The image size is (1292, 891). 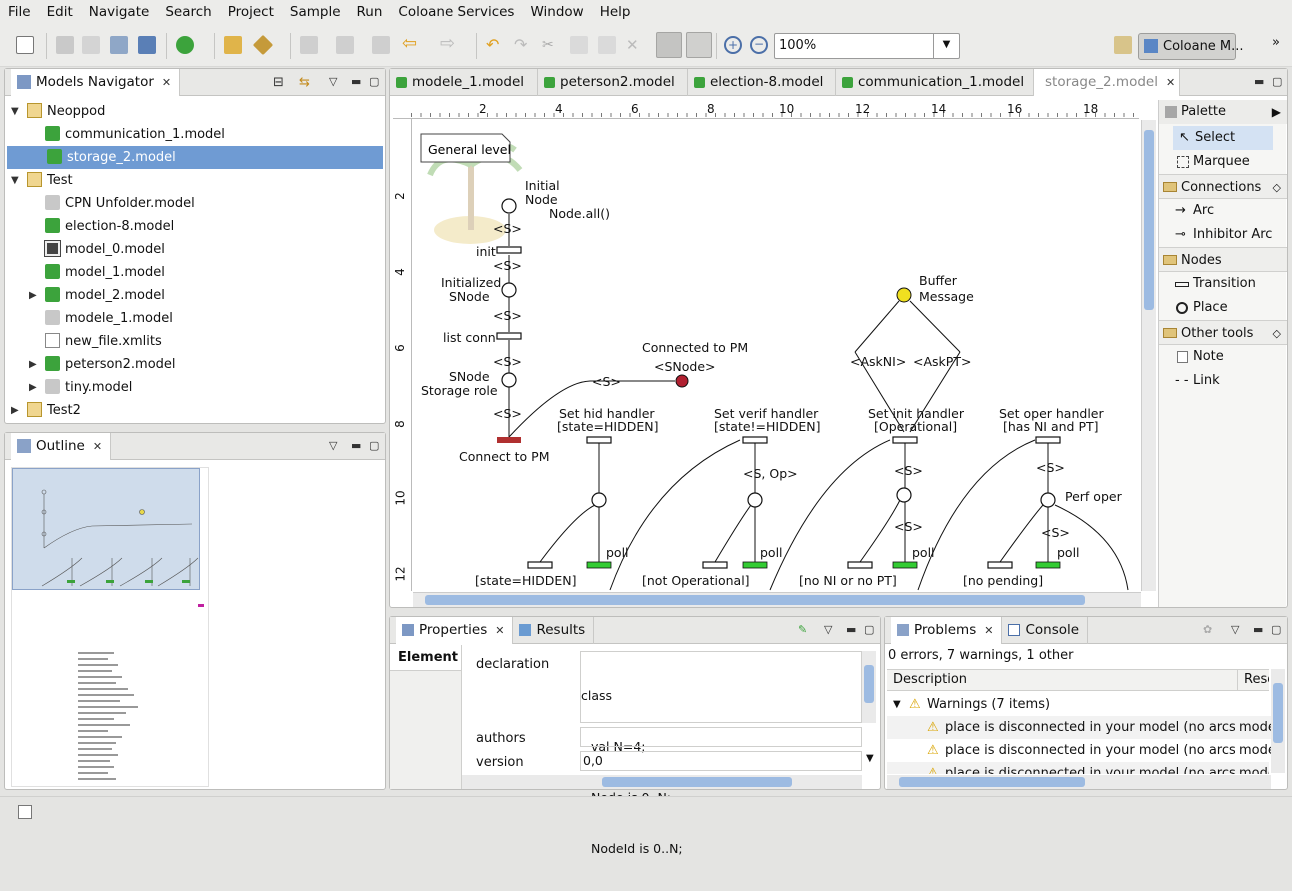 I want to click on version-field: 0,0, so click(x=721, y=761).